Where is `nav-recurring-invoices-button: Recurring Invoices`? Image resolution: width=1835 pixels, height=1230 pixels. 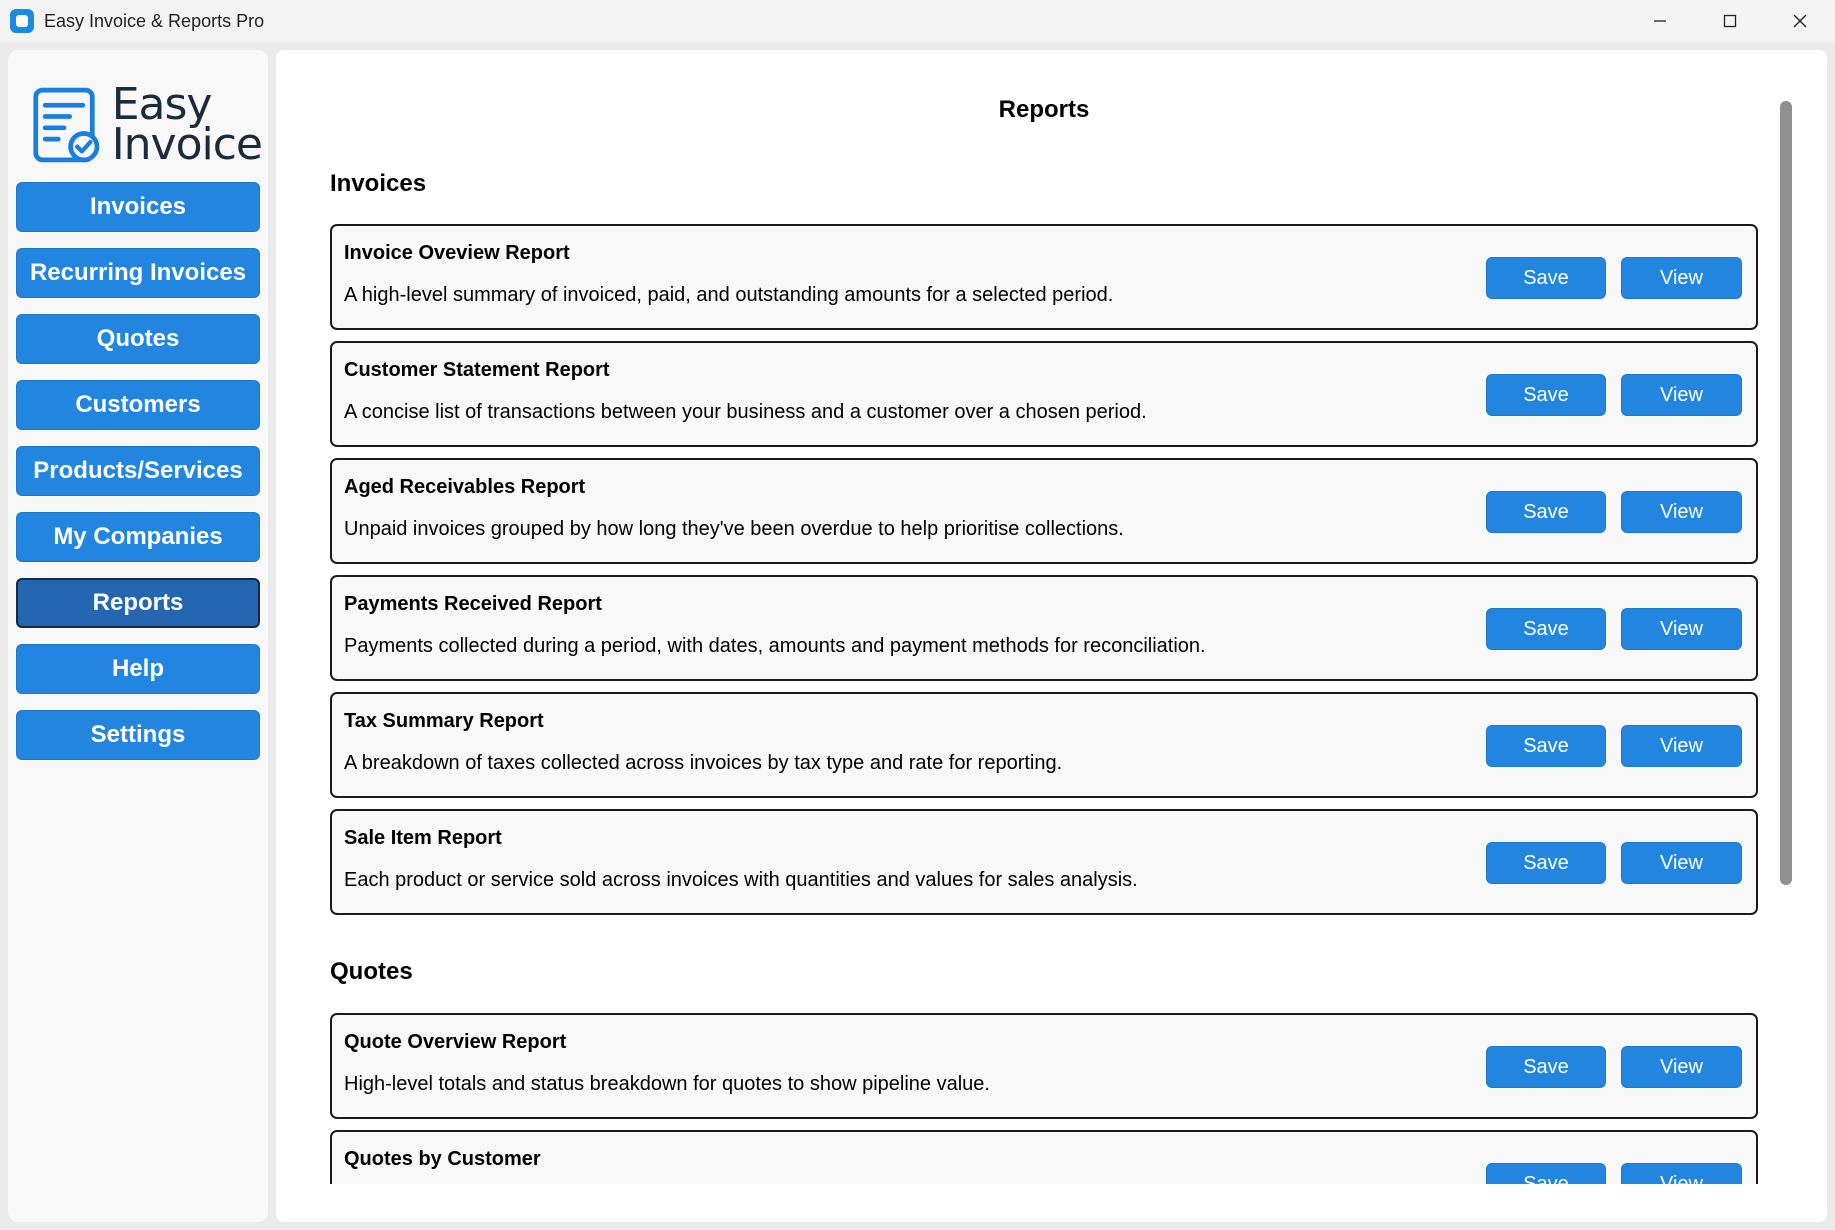
nav-recurring-invoices-button: Recurring Invoices is located at coordinates (138, 273).